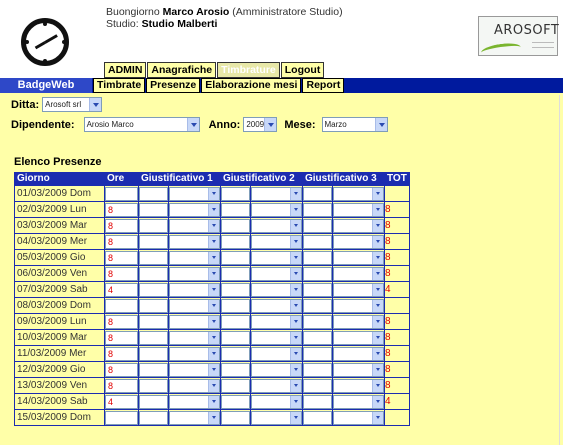 The width and height of the screenshot is (563, 445). What do you see at coordinates (248, 70) in the screenshot?
I see `tab-timbrature: Timbrature` at bounding box center [248, 70].